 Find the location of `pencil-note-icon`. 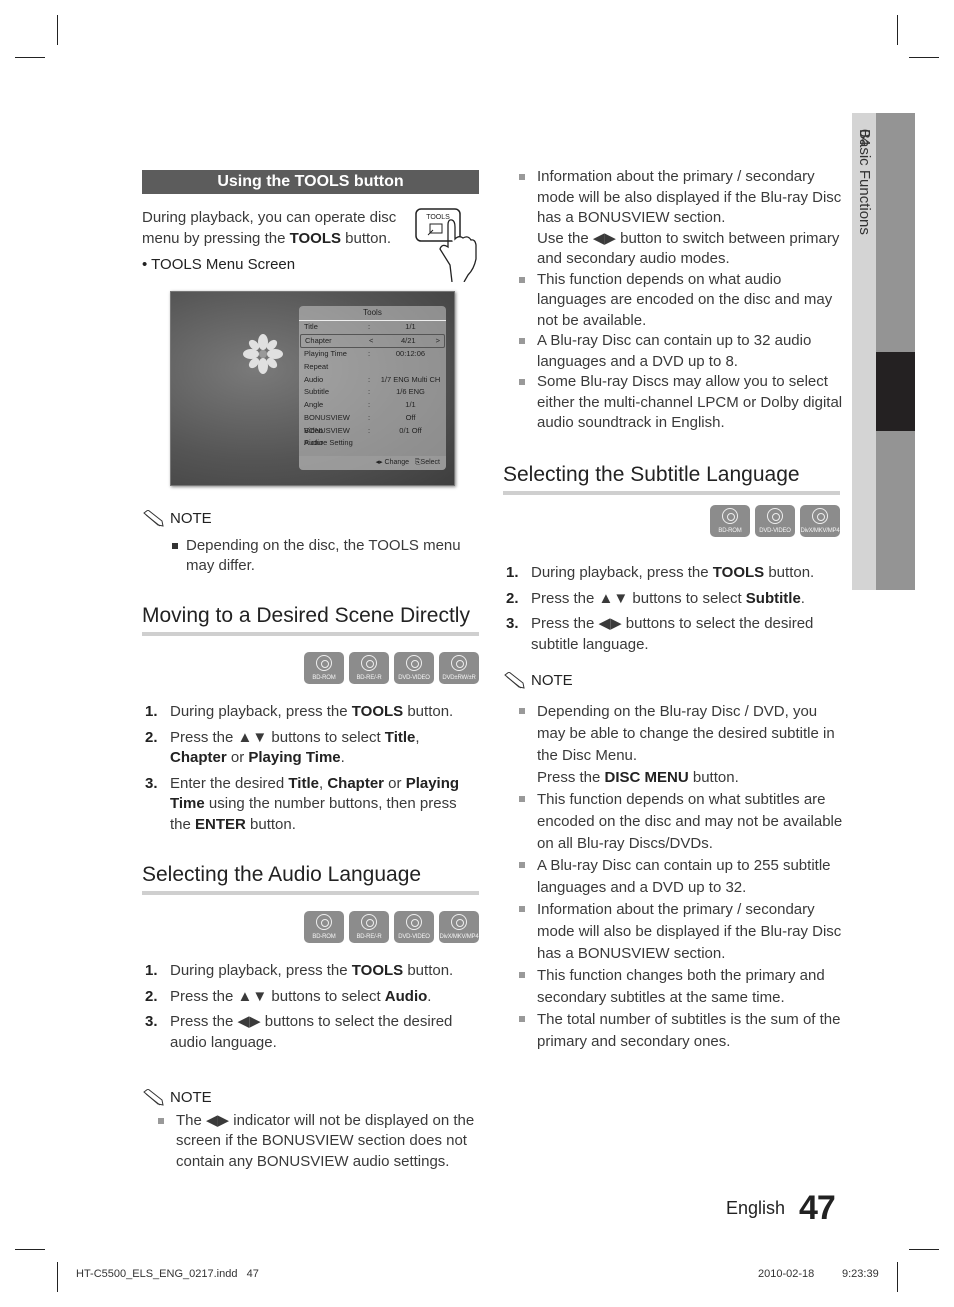

pencil-note-icon is located at coordinates (153, 1097).